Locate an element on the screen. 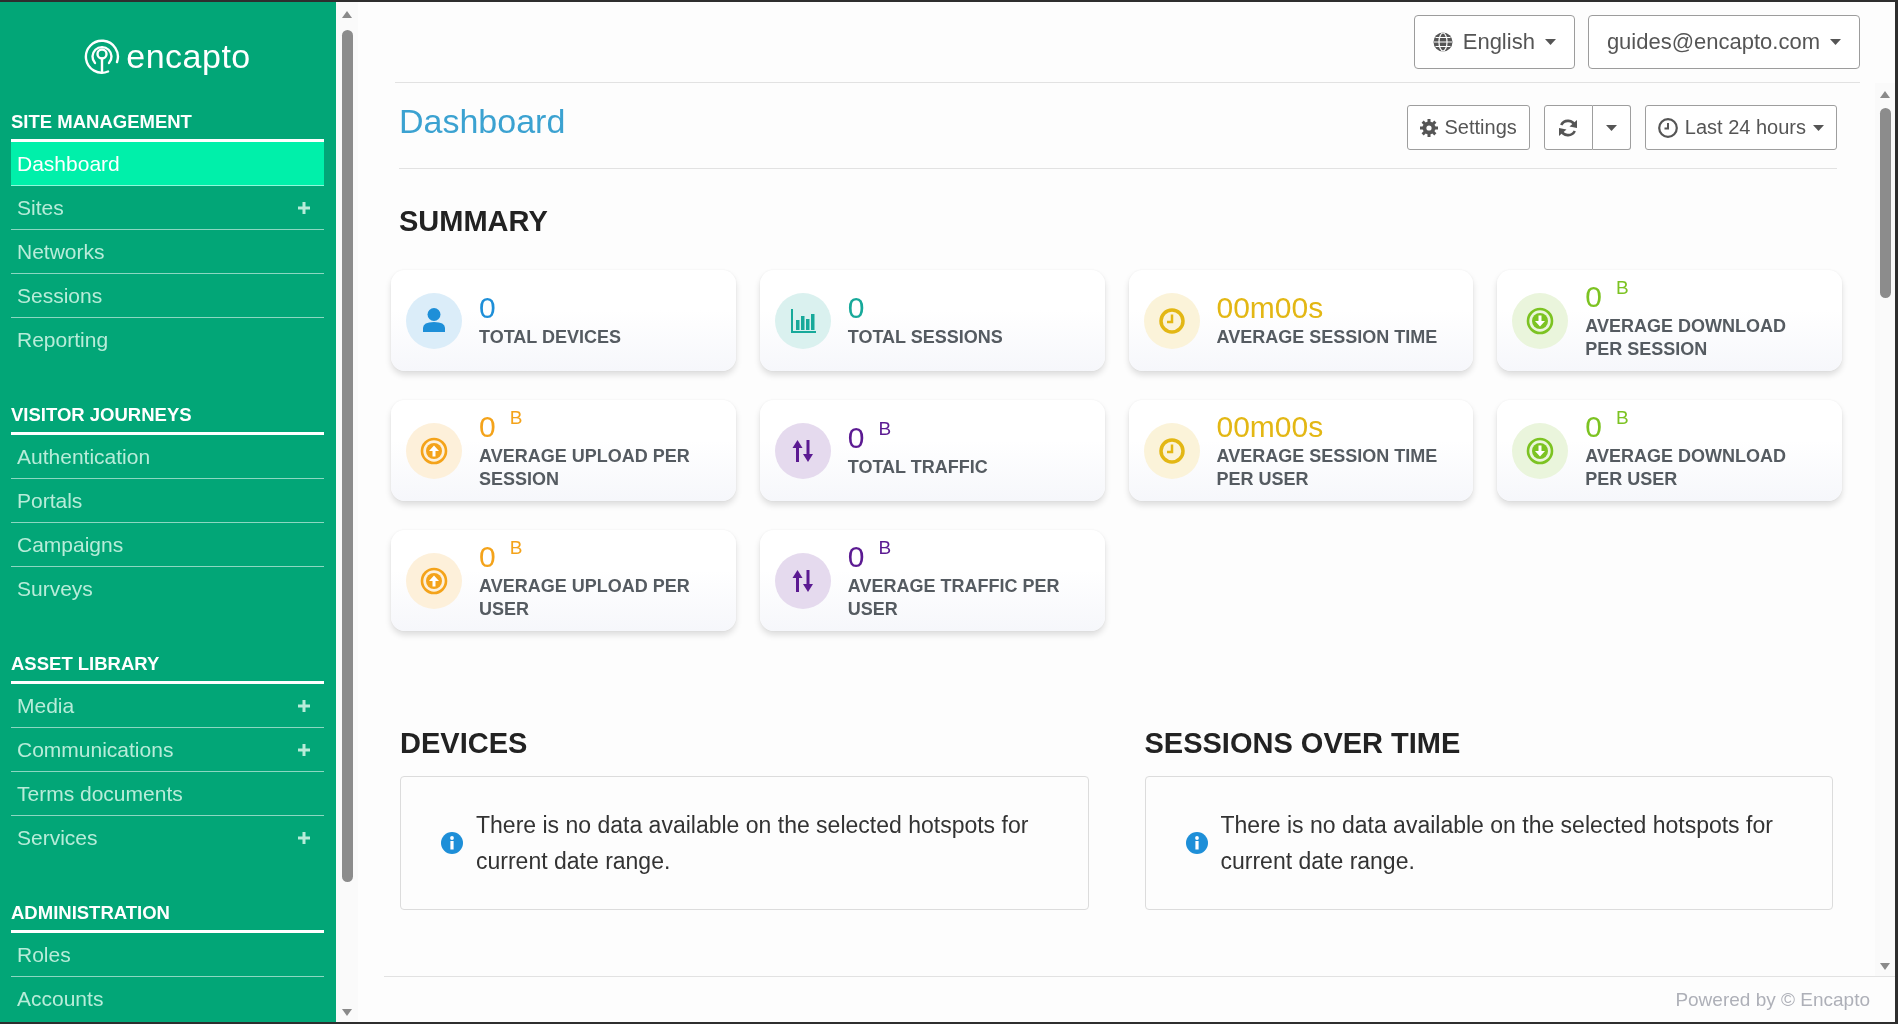 The width and height of the screenshot is (1898, 1024). stat-label: AVERAGE SESSION TIME is located at coordinates (1327, 337).